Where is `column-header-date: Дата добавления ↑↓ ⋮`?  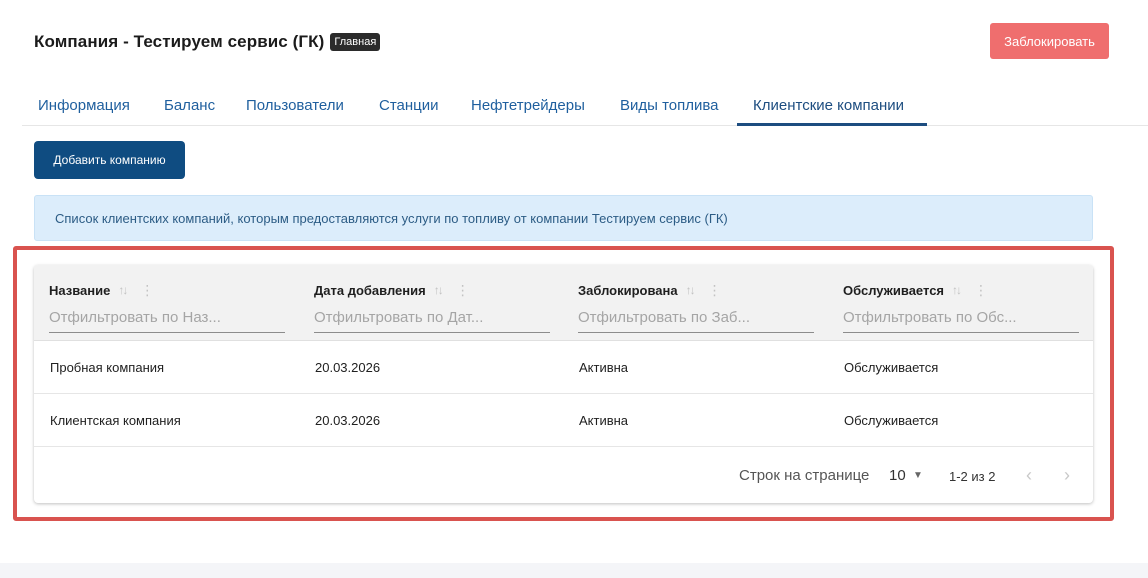 column-header-date: Дата добавления ↑↓ ⋮ is located at coordinates (432, 307).